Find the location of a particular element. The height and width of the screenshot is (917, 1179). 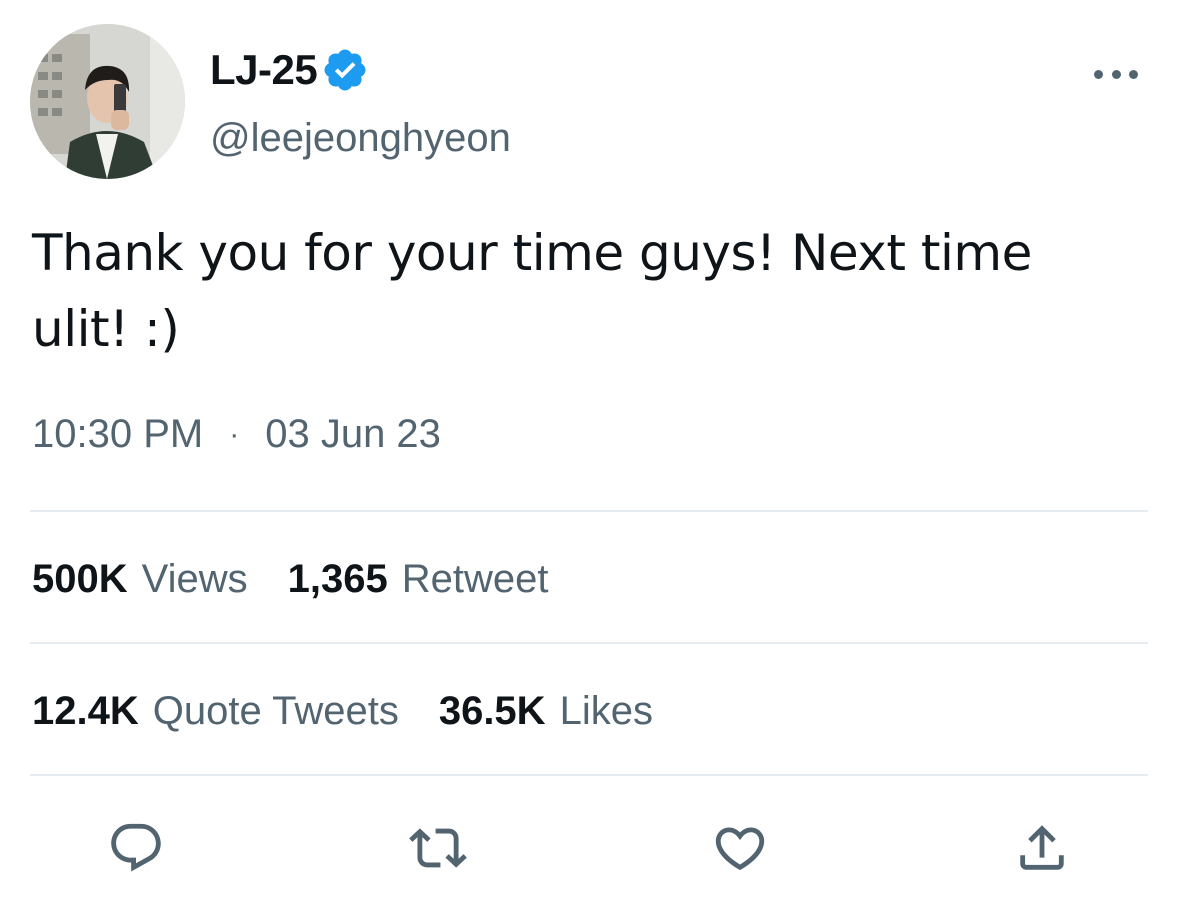

retweet-stat: 1,365 Retweet is located at coordinates (418, 579).